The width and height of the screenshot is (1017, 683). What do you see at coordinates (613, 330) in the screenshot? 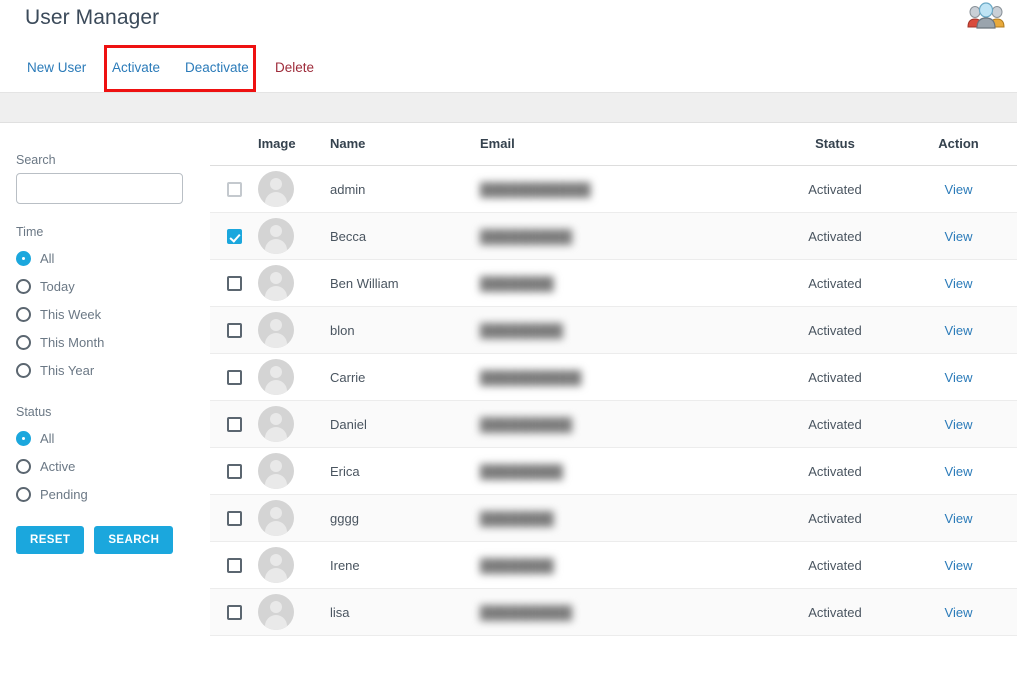
I see `table-row: blon █████████ Activated View` at bounding box center [613, 330].